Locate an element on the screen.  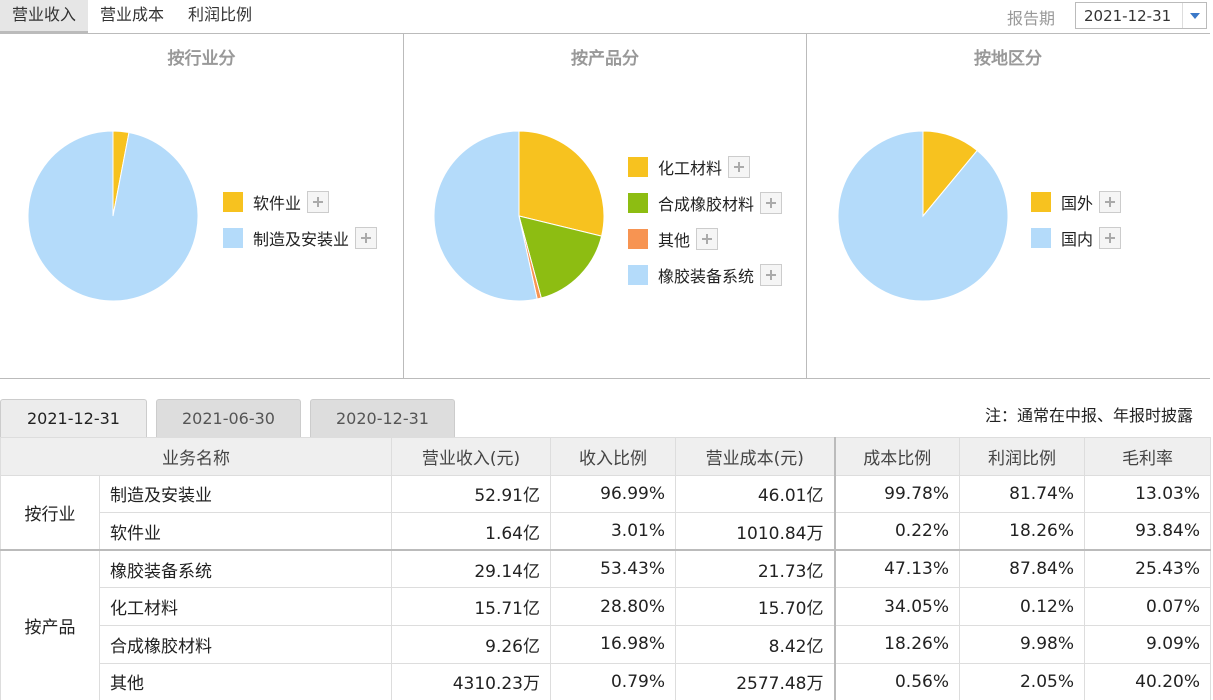
legend-label: 国内 is located at coordinates (1077, 239).